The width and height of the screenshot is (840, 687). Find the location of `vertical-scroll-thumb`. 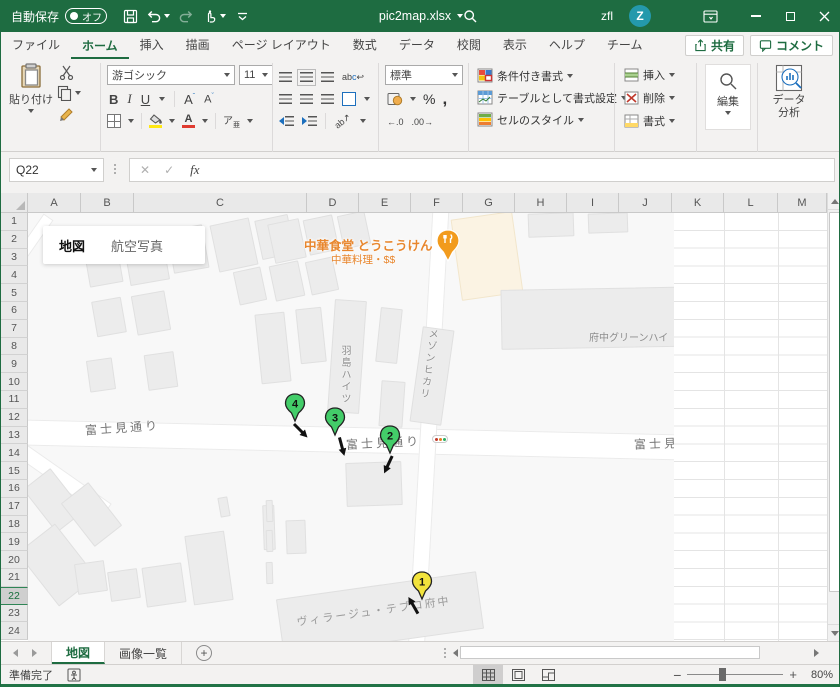

vertical-scroll-thumb is located at coordinates (834, 402).